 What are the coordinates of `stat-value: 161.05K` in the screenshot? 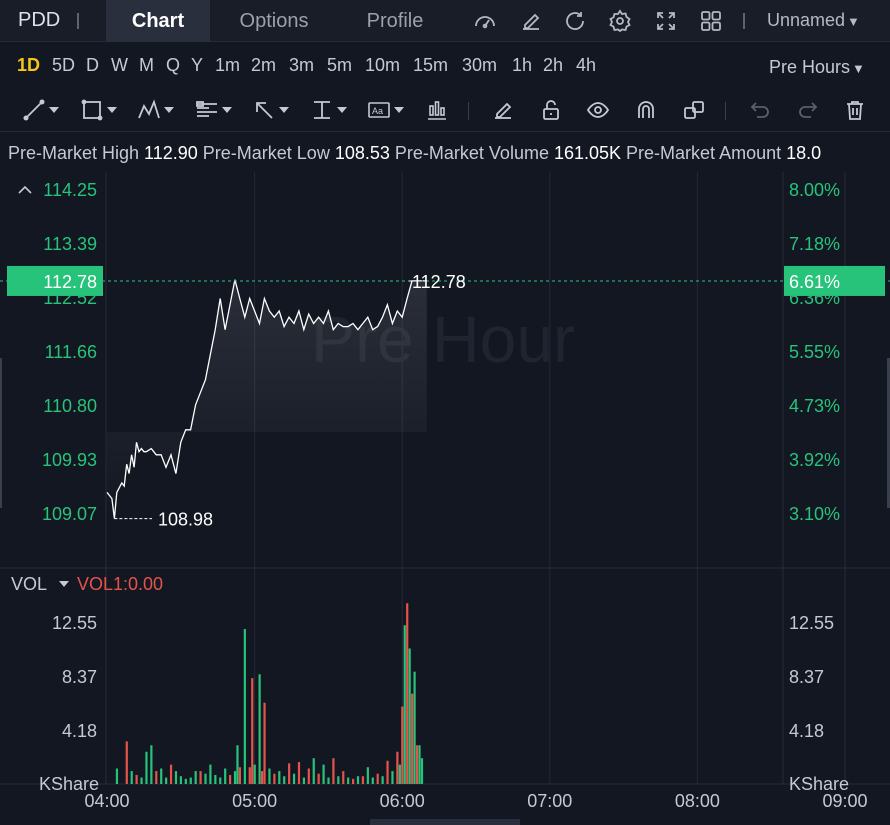 It's located at (587, 153).